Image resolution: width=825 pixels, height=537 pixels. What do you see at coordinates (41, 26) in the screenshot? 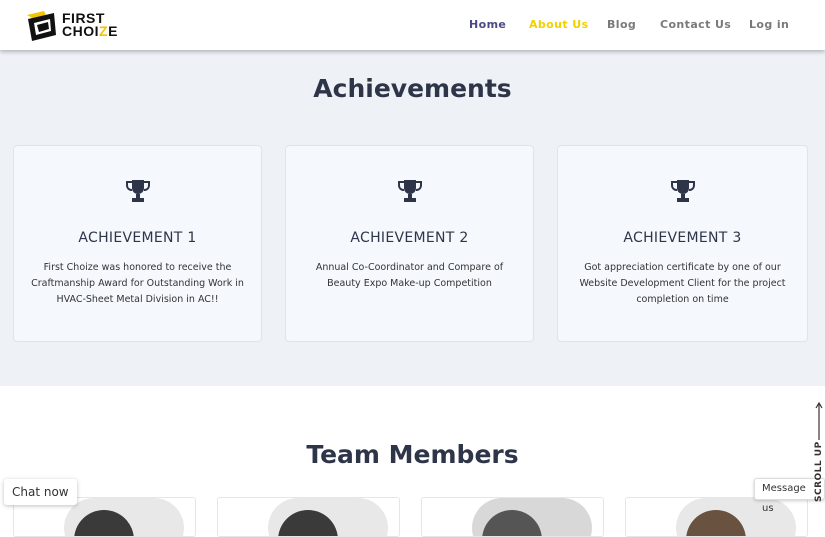
I see `logo-mark-icon` at bounding box center [41, 26].